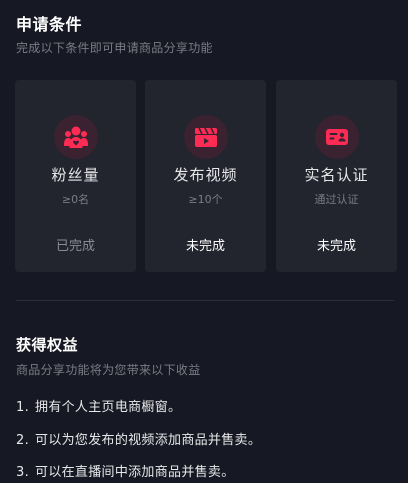 The image size is (408, 483). What do you see at coordinates (75, 199) in the screenshot?
I see `condition-requirement: ≥0名` at bounding box center [75, 199].